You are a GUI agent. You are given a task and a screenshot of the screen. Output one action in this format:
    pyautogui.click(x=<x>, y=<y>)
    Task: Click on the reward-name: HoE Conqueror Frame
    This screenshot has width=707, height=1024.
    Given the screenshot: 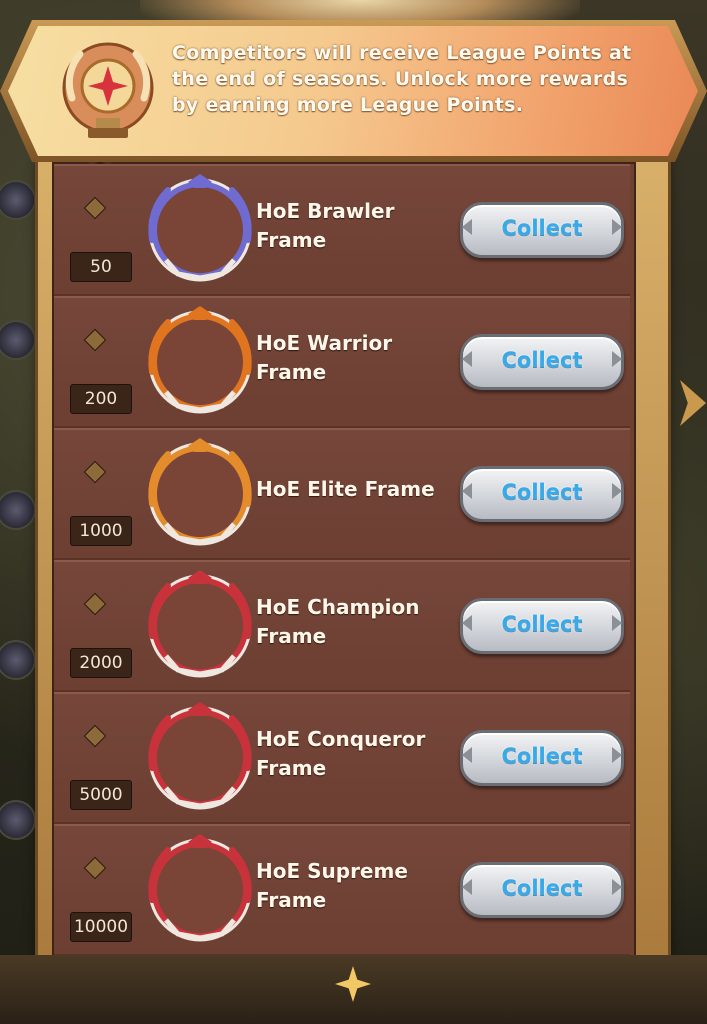 What is the action you would take?
    pyautogui.click(x=341, y=753)
    